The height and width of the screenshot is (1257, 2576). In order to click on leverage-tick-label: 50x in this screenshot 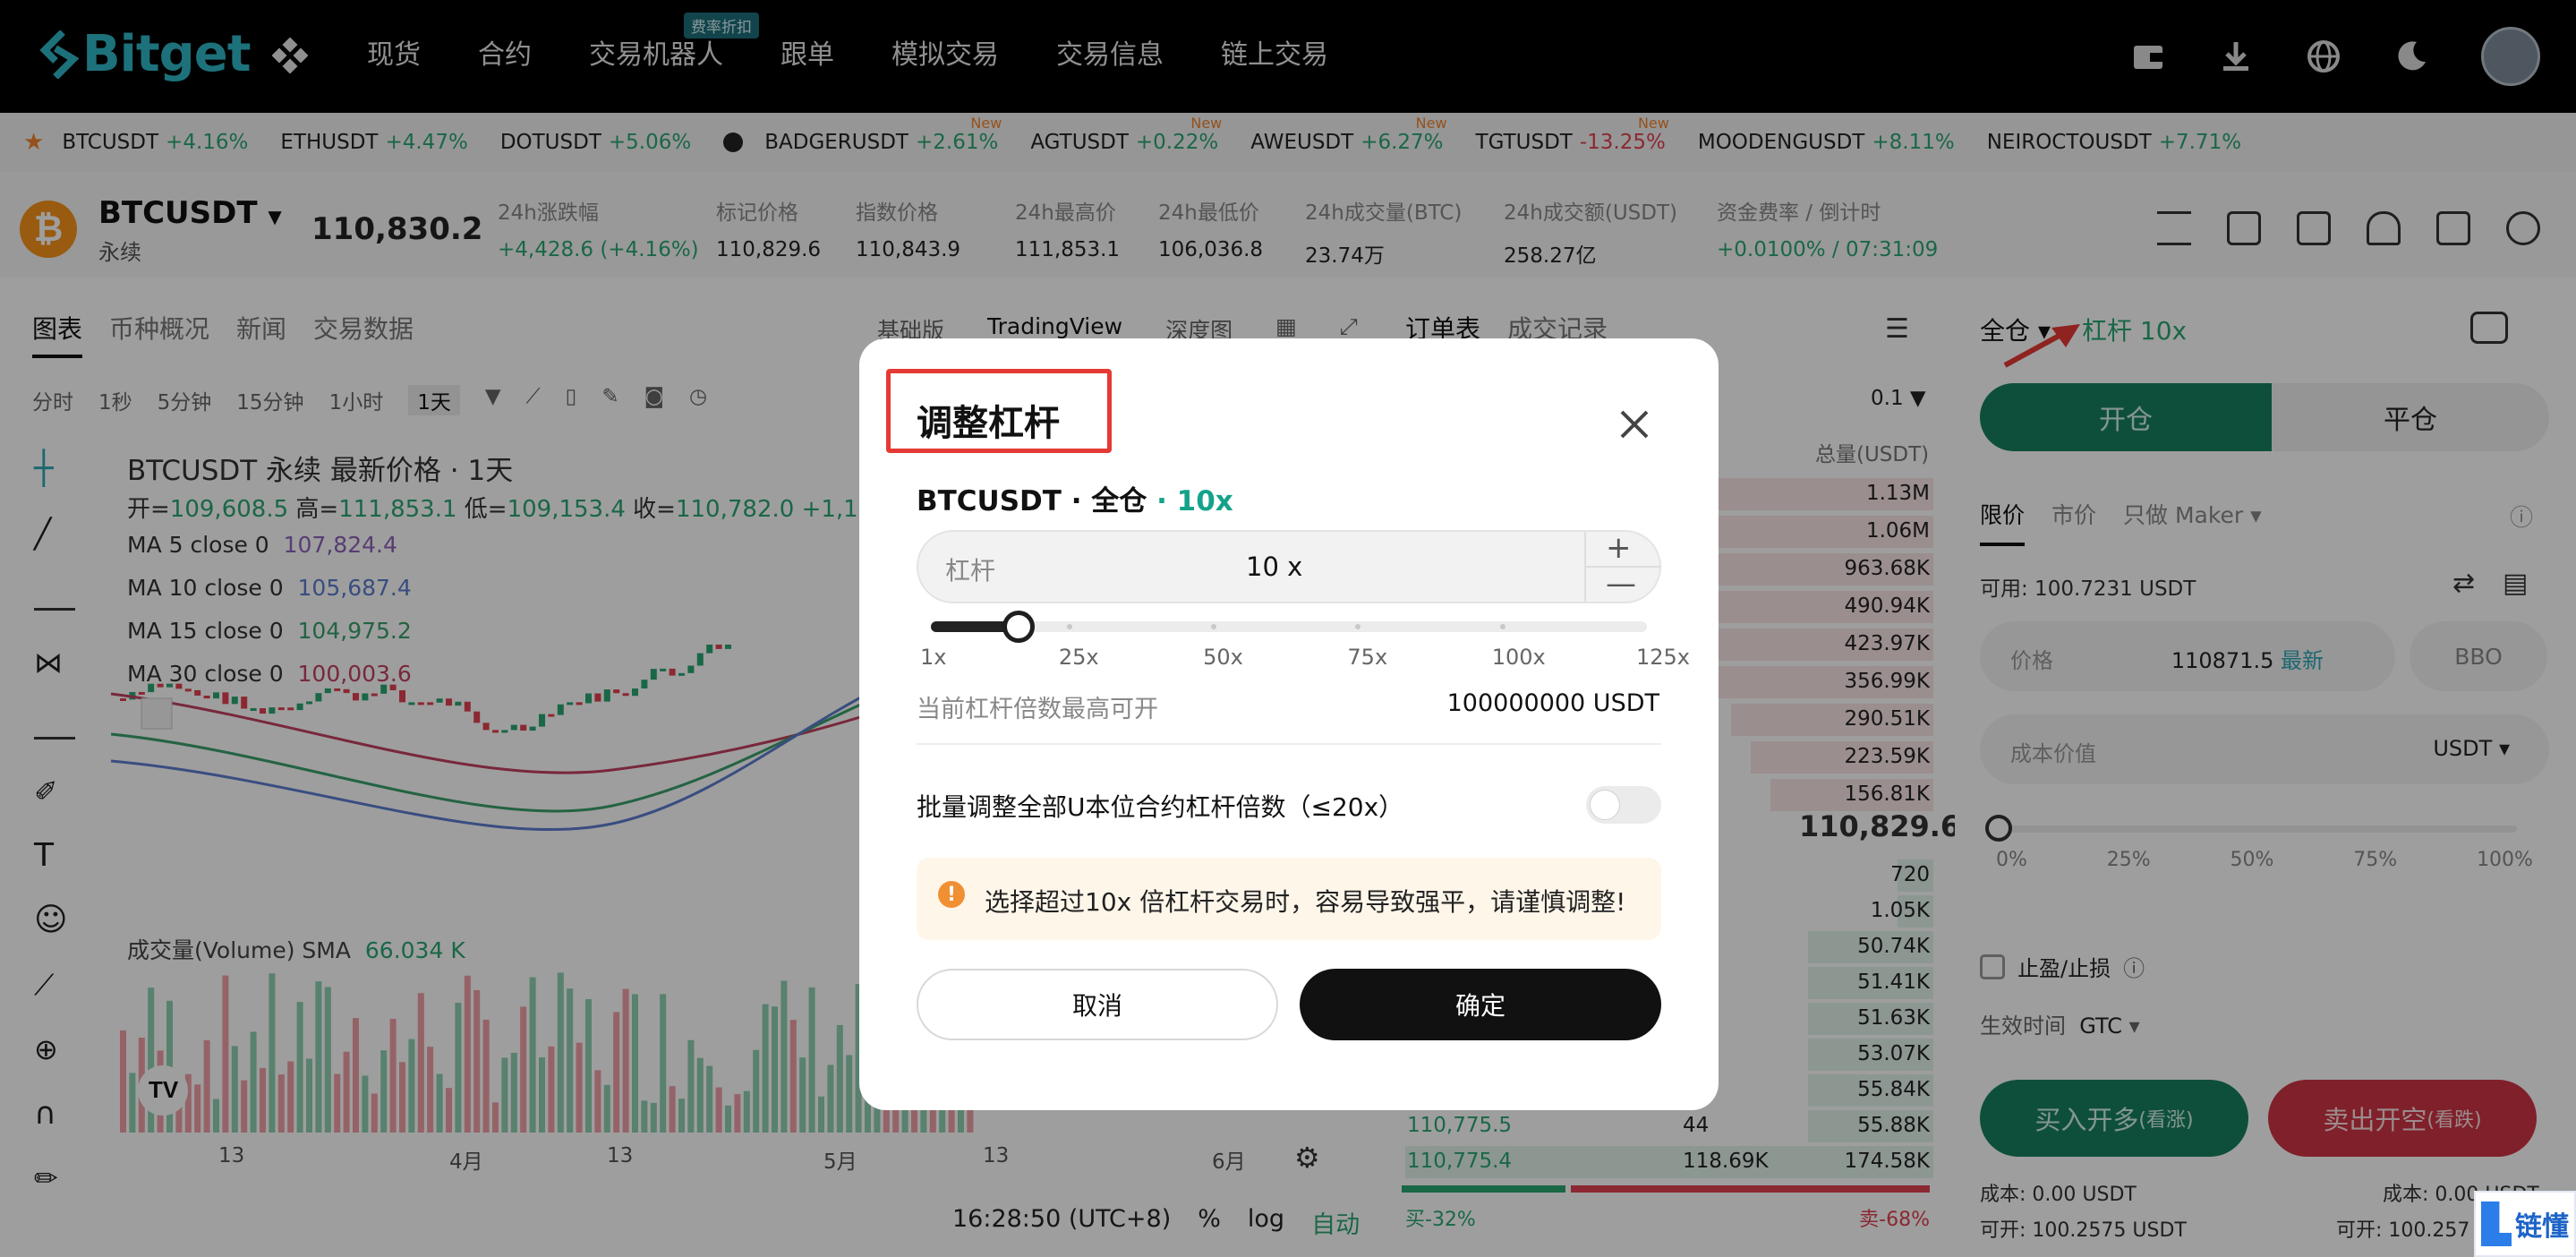, I will do `click(1223, 658)`.